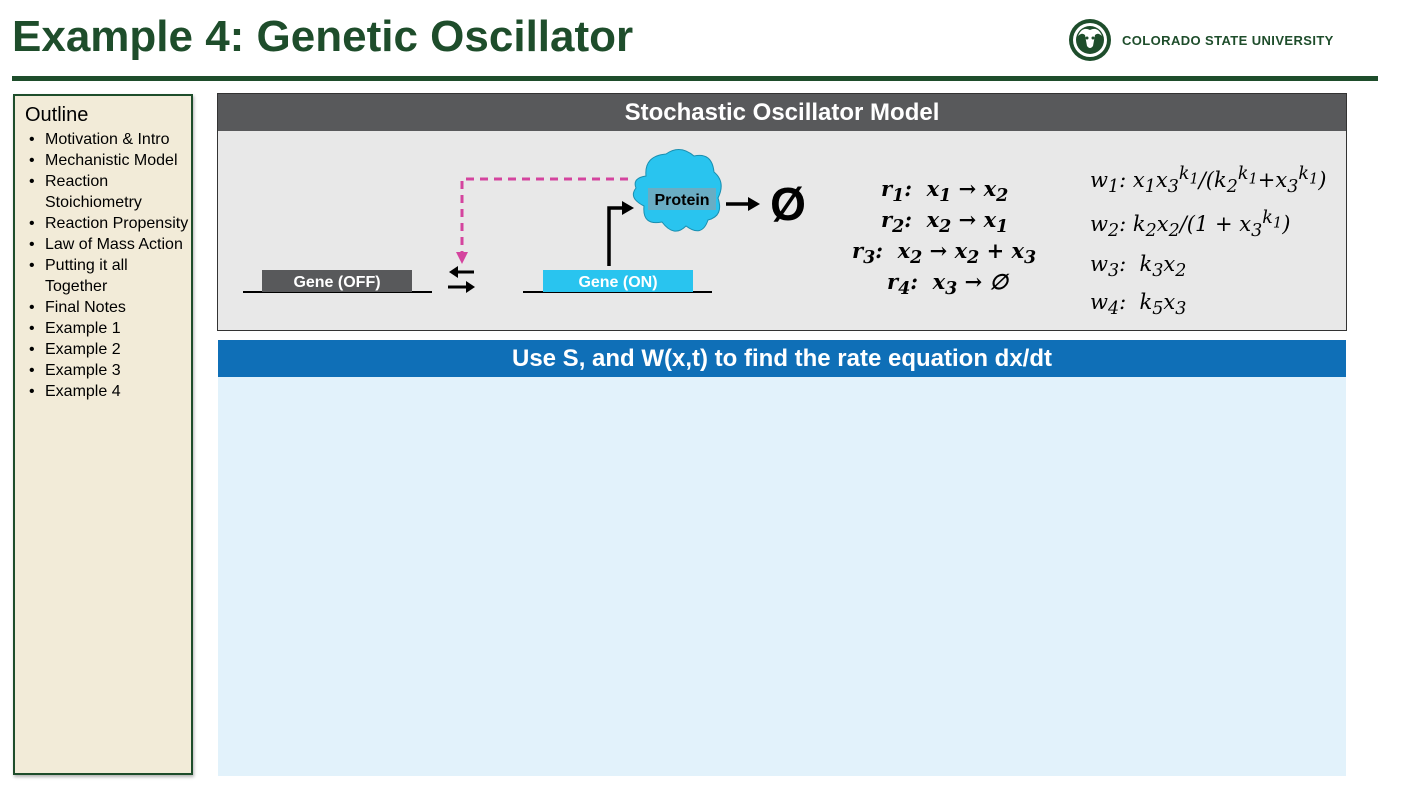 This screenshot has height=788, width=1401. Describe the element at coordinates (542, 220) in the screenshot. I see `repression-arrow-icon` at that location.